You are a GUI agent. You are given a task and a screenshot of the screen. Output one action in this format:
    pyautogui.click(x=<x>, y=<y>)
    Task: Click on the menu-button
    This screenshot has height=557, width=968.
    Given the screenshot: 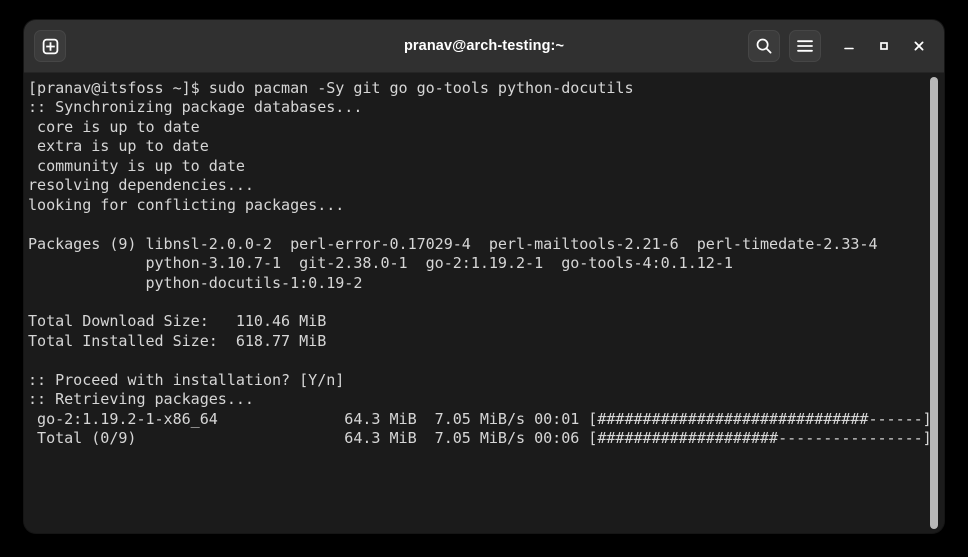 What is the action you would take?
    pyautogui.click(x=805, y=46)
    